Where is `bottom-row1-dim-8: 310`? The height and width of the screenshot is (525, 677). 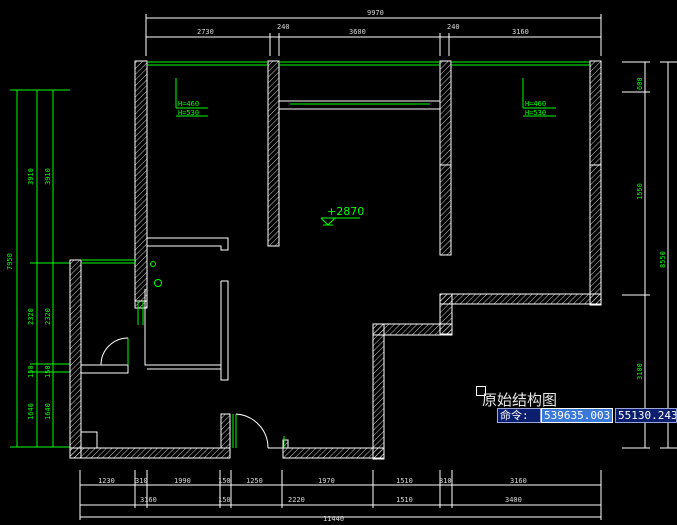 bottom-row1-dim-8: 310 is located at coordinates (445, 481).